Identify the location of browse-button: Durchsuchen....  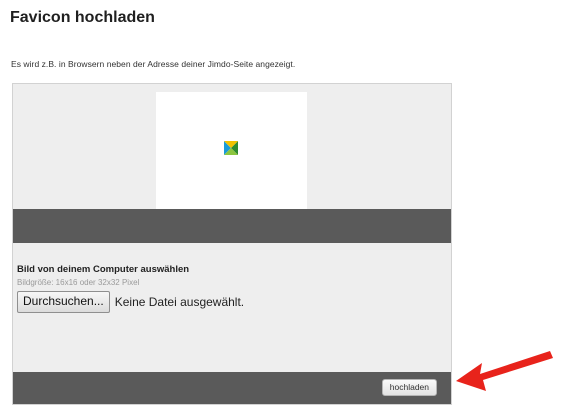
(63, 302).